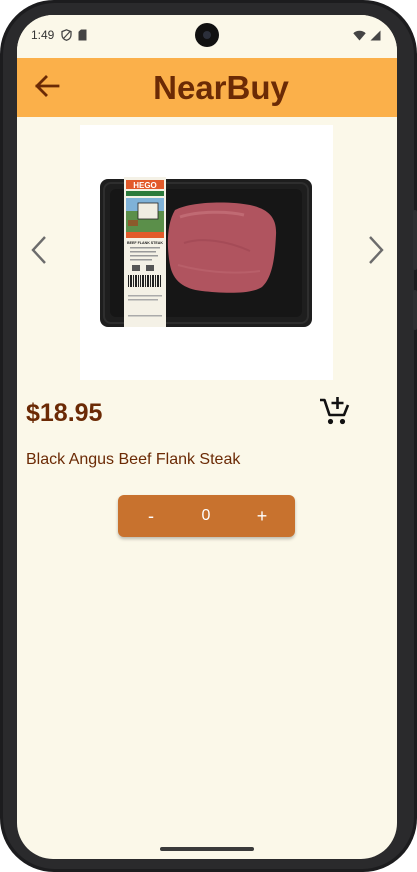 The width and height of the screenshot is (417, 872). What do you see at coordinates (151, 516) in the screenshot?
I see `decrease-quantity-button: -` at bounding box center [151, 516].